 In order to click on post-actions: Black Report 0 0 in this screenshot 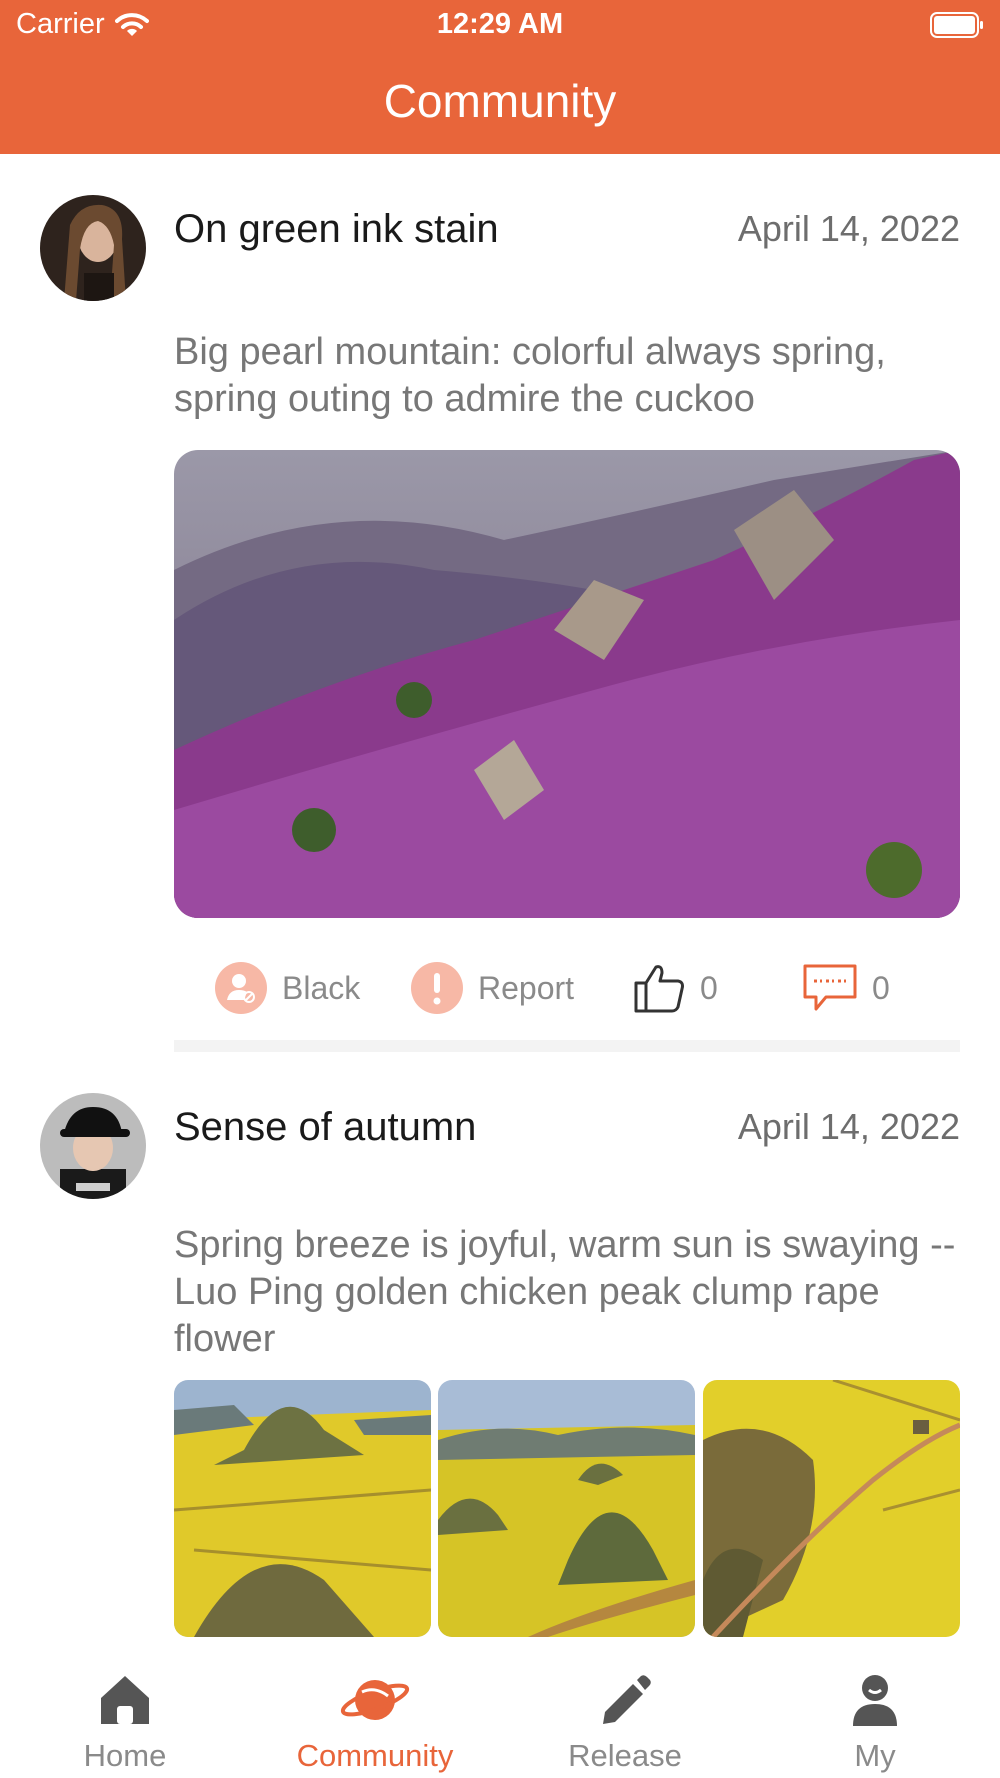, I will do `click(567, 988)`.